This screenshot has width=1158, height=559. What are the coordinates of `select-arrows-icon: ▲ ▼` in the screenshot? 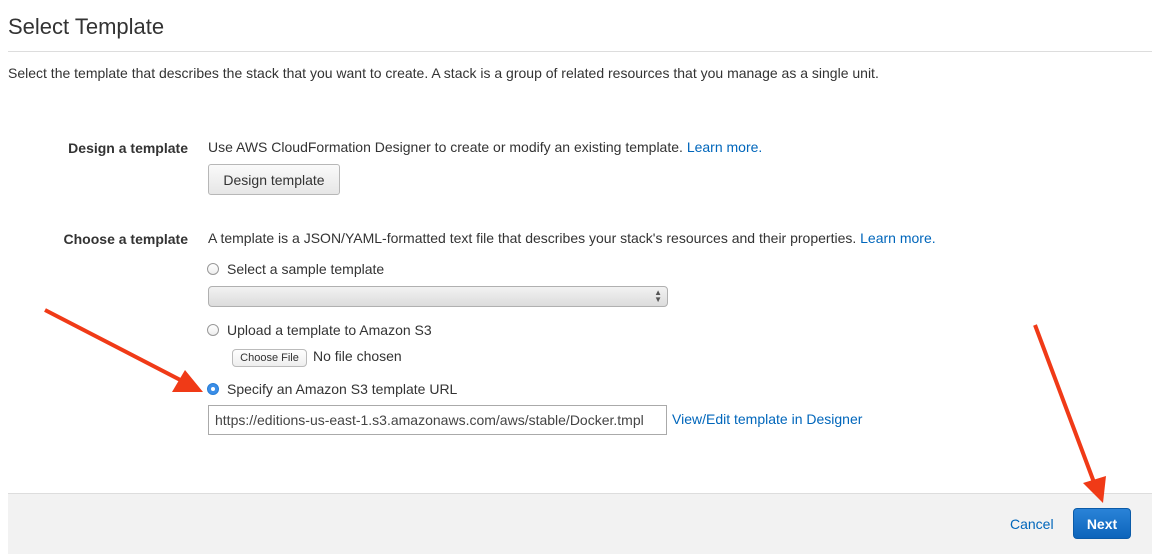 It's located at (658, 296).